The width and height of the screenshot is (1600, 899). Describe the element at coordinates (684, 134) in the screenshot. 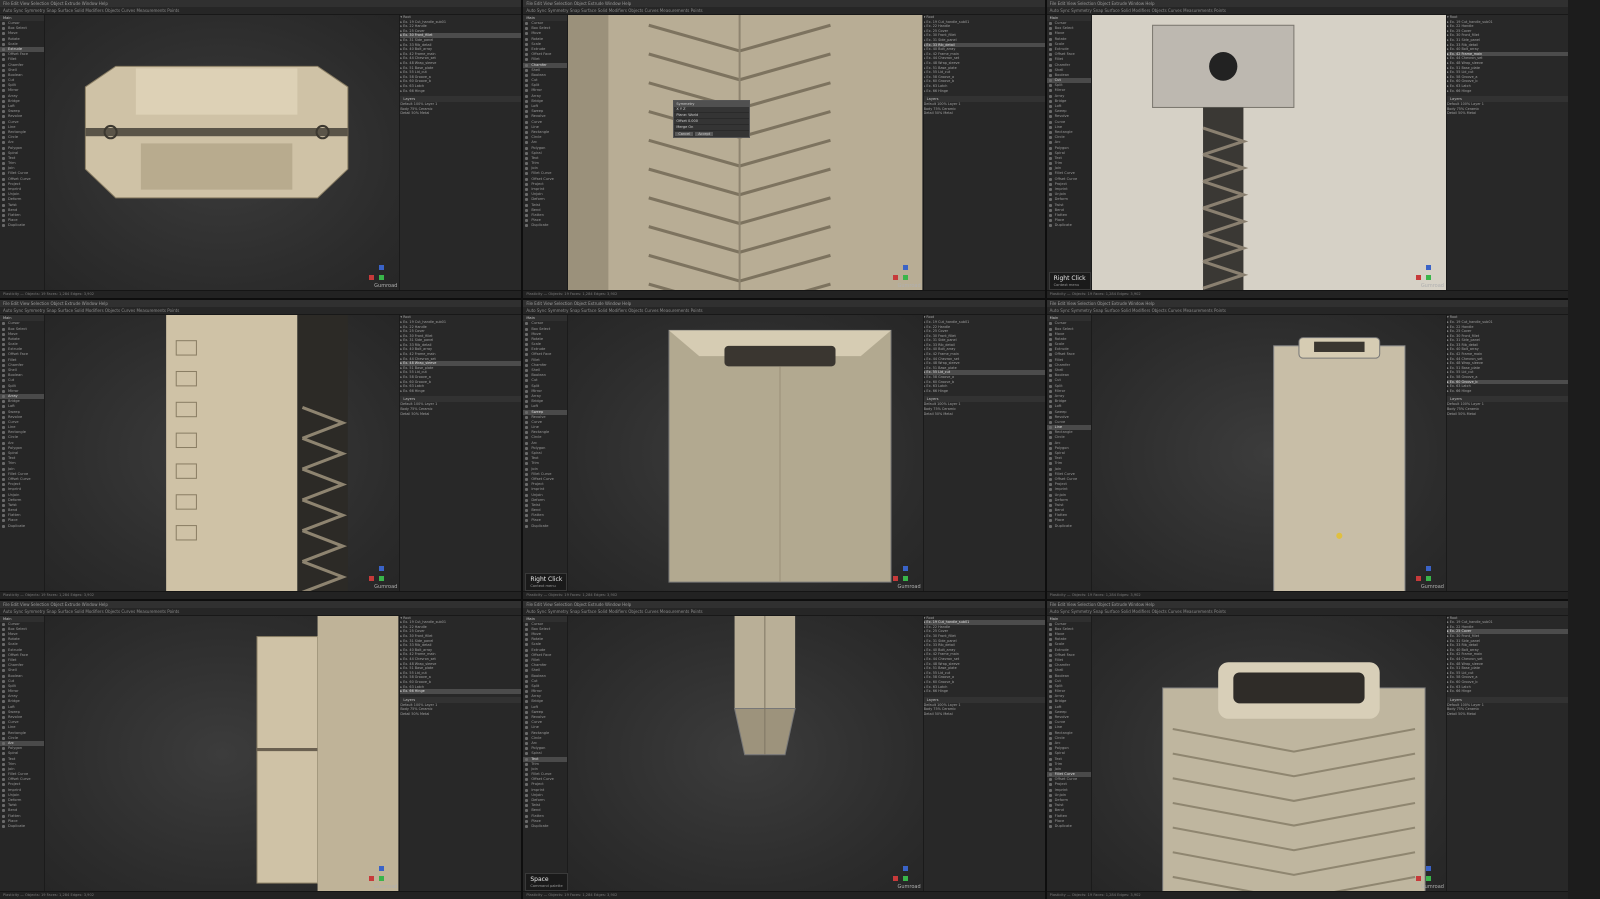

I see `cancel-button: Cancel` at that location.